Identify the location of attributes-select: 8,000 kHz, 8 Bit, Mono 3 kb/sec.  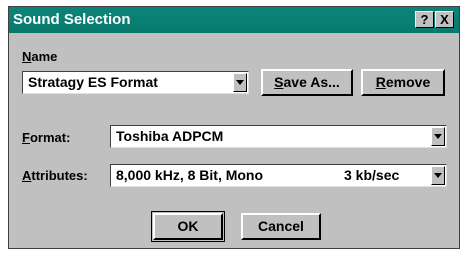
(278, 175).